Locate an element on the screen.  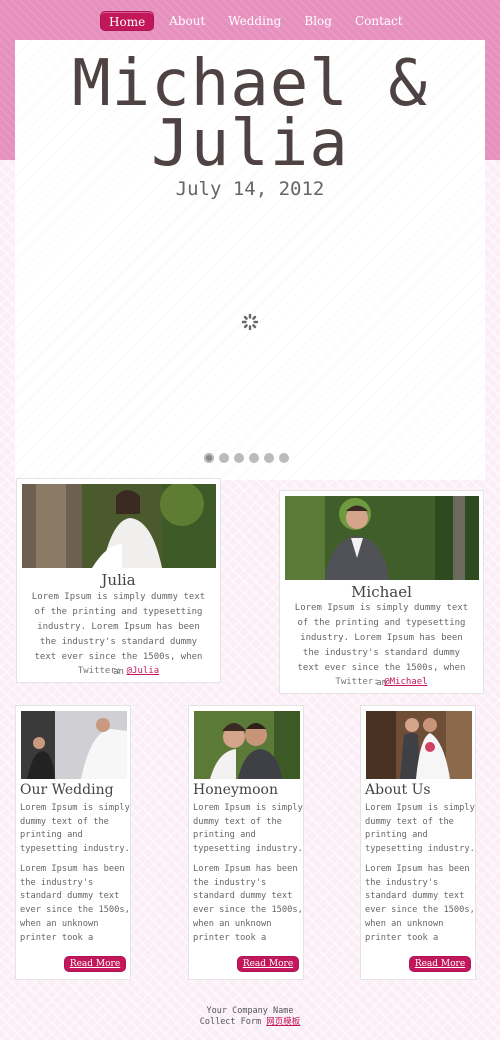
nav-about: About is located at coordinates (187, 21).